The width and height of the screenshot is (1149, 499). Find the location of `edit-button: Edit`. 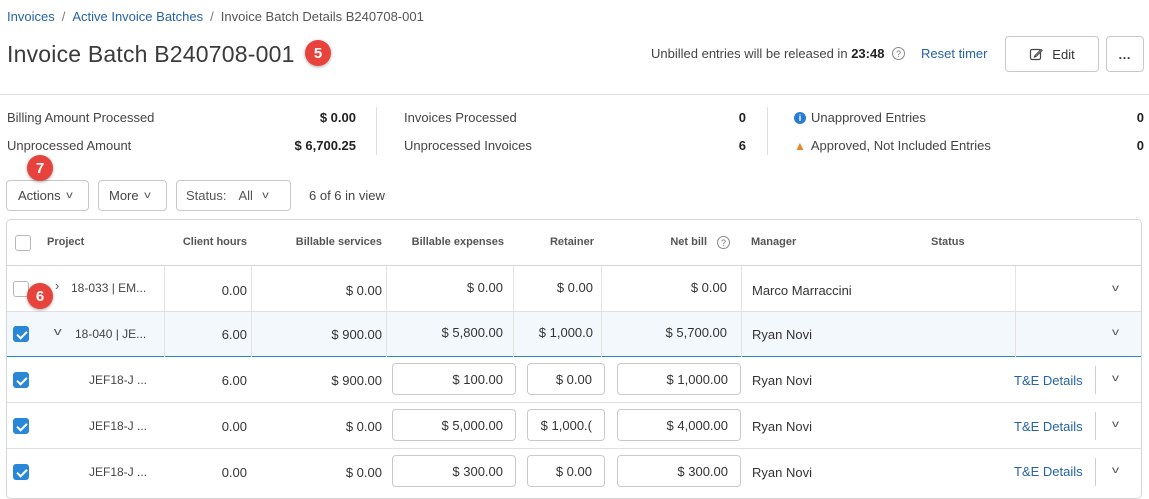

edit-button: Edit is located at coordinates (1052, 54).